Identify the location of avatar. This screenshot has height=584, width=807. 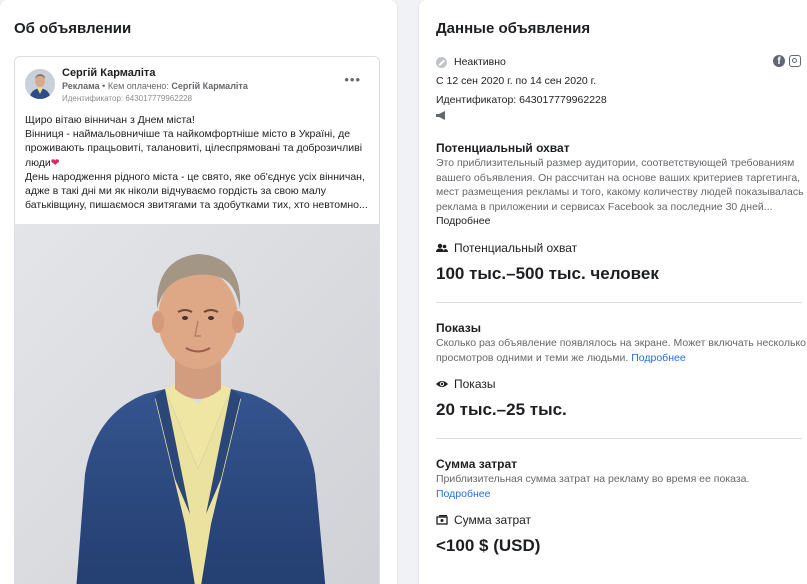
(40, 84).